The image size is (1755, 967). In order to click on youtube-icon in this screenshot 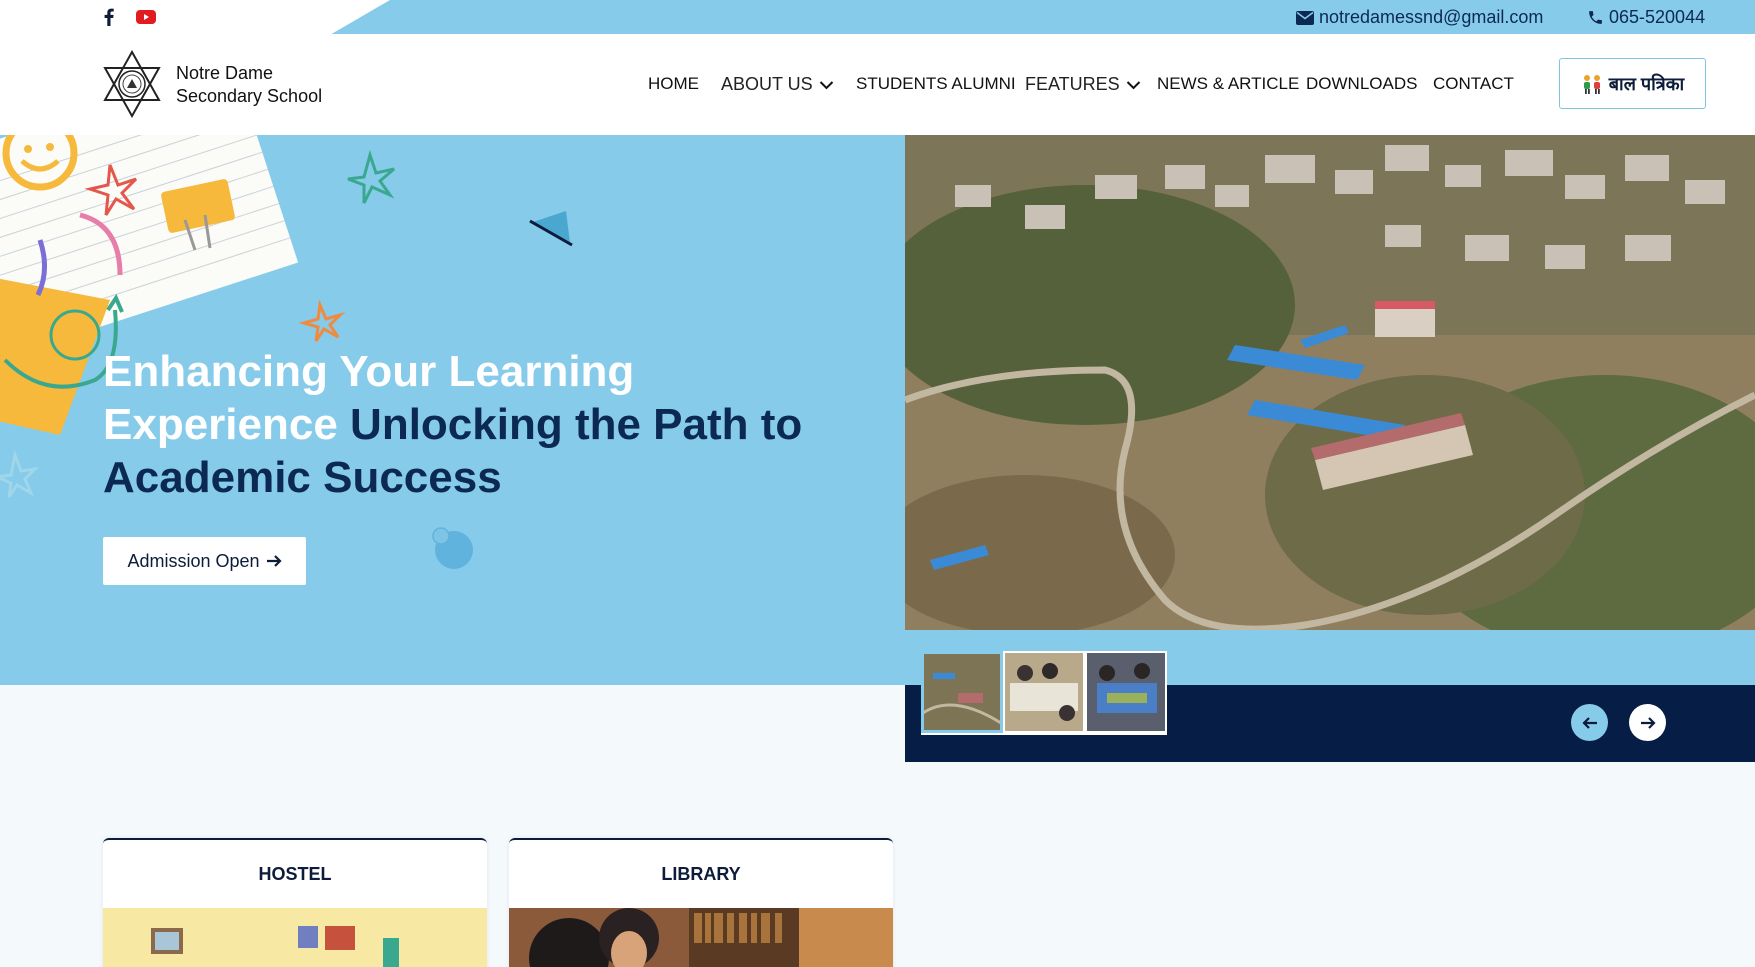, I will do `click(146, 17)`.